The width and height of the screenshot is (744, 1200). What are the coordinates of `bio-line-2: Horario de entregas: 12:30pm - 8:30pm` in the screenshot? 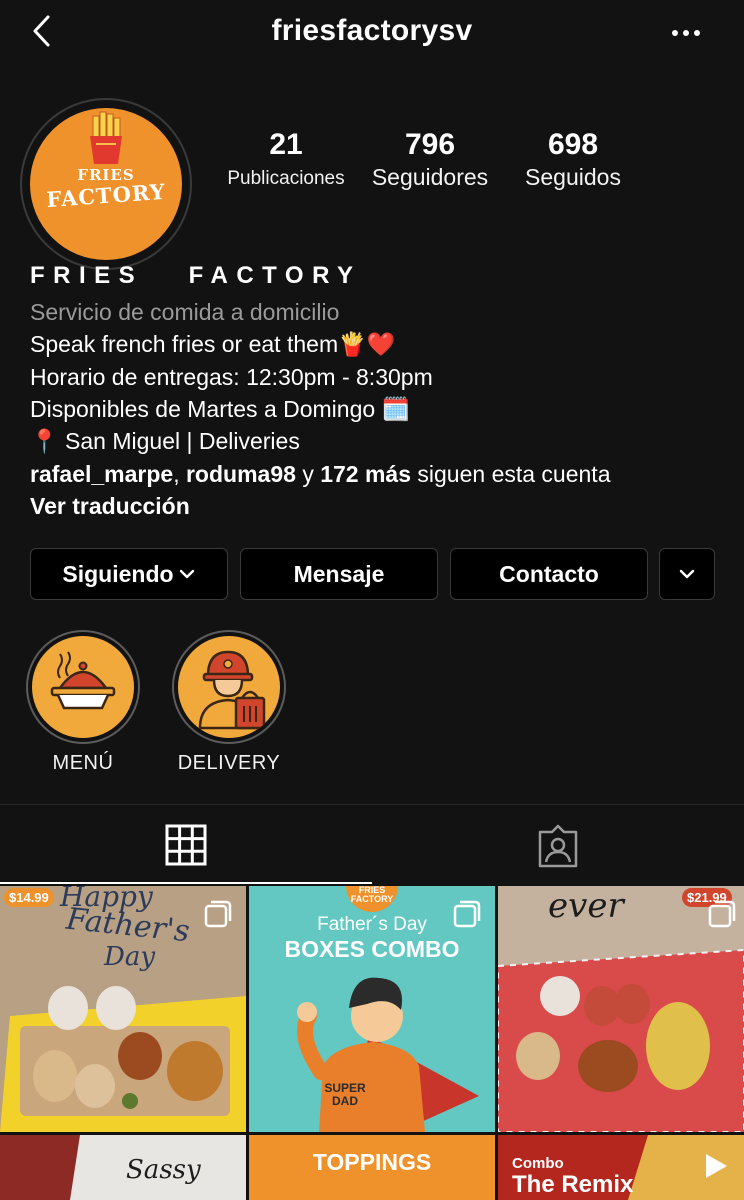 It's located at (231, 377).